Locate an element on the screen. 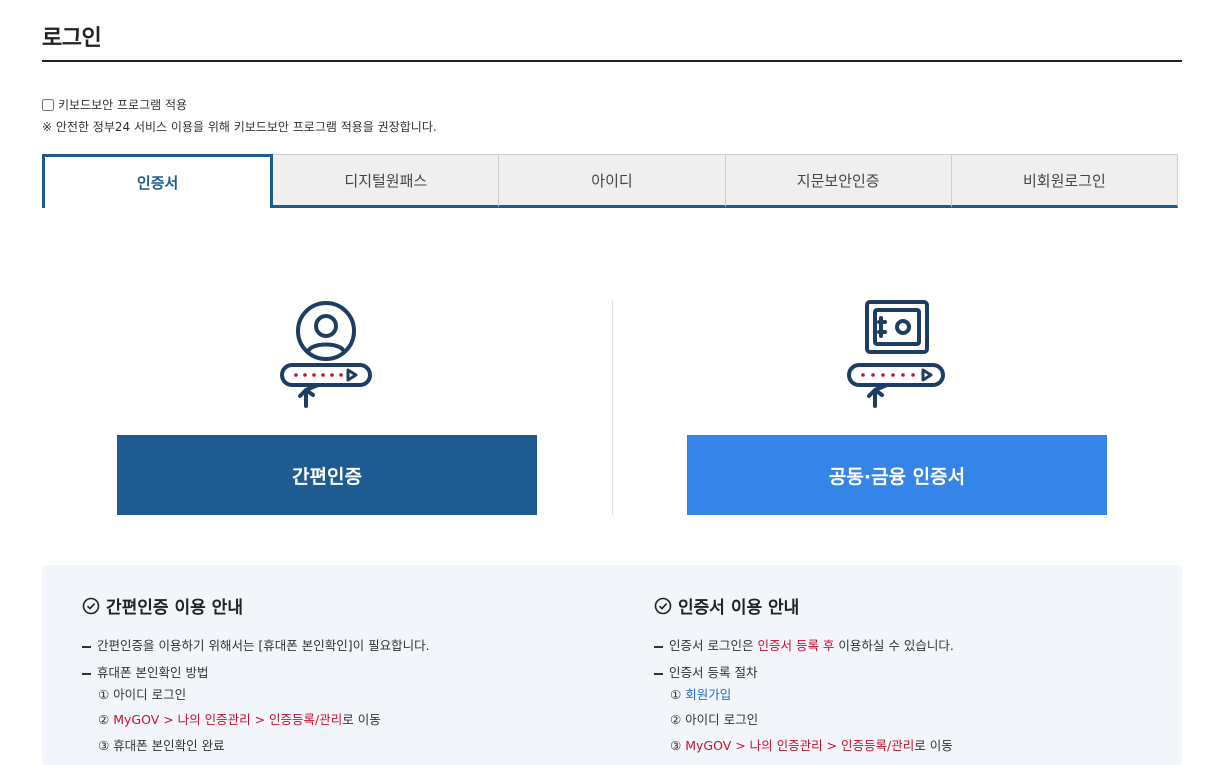  mygov-path-link: MyGOV > 나의 인증관리 > 인증등록/관리 is located at coordinates (227, 719).